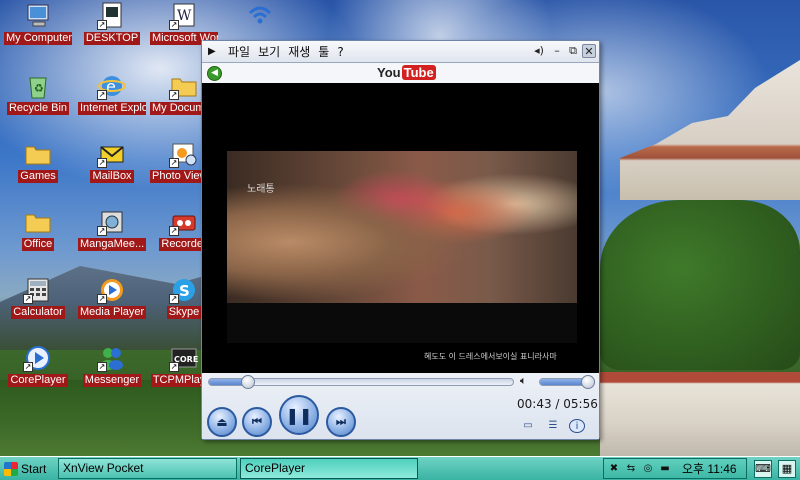 This screenshot has height=480, width=800. Describe the element at coordinates (710, 130) in the screenshot. I see `wallpaper-palace` at that location.